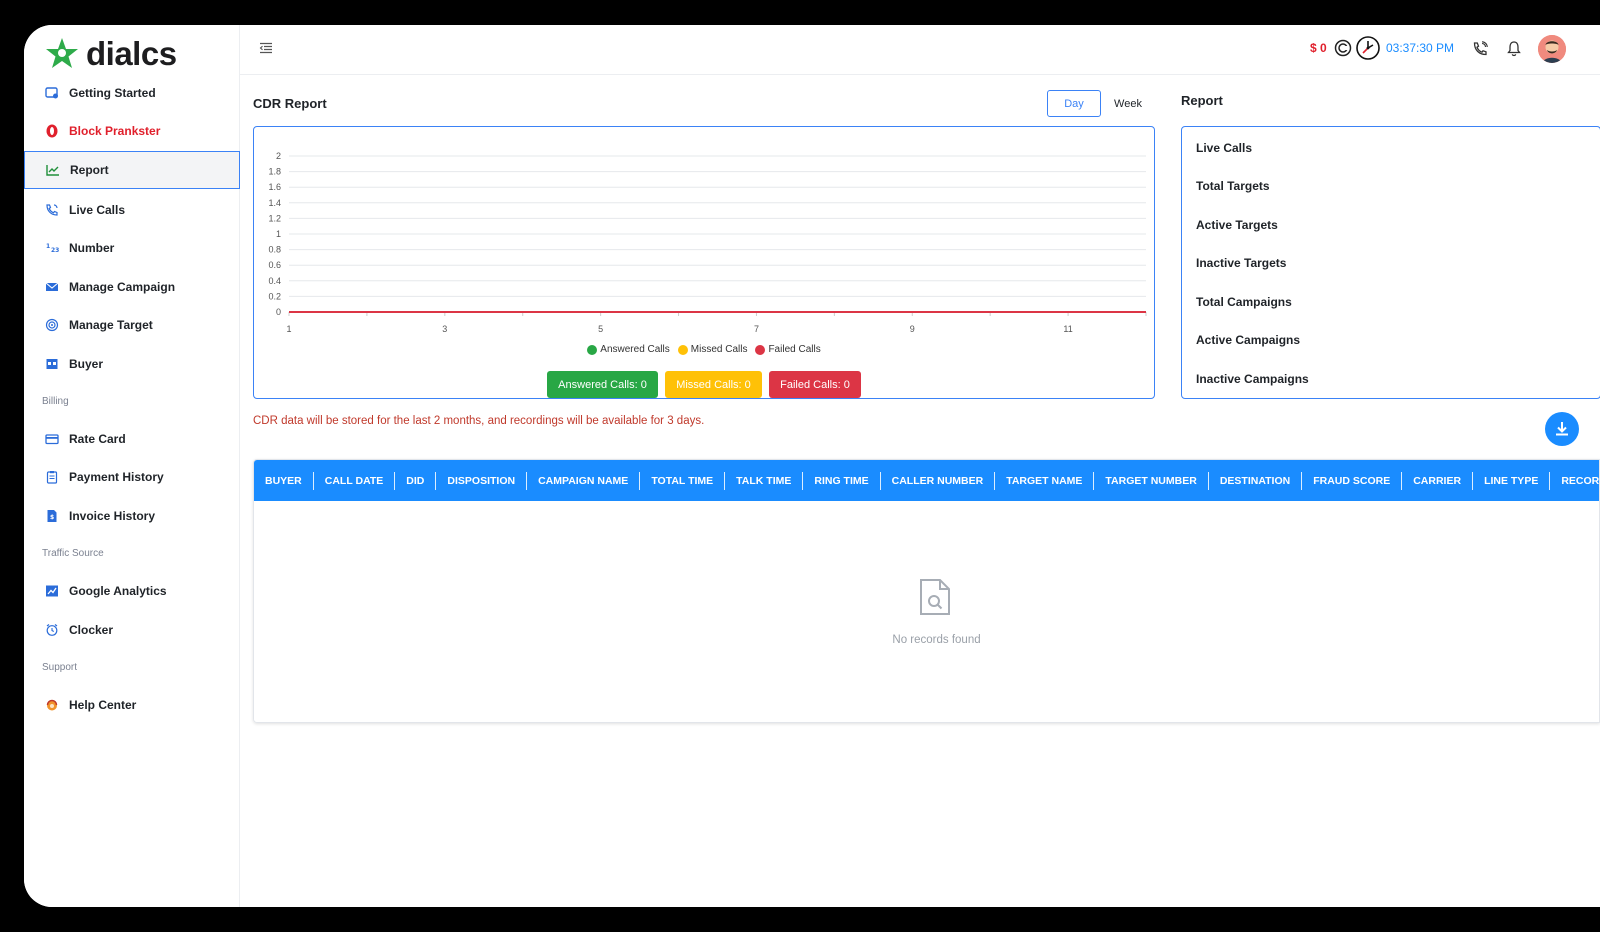 This screenshot has height=932, width=1600. Describe the element at coordinates (444, 329) in the screenshot. I see `x-tick-label: 3` at that location.